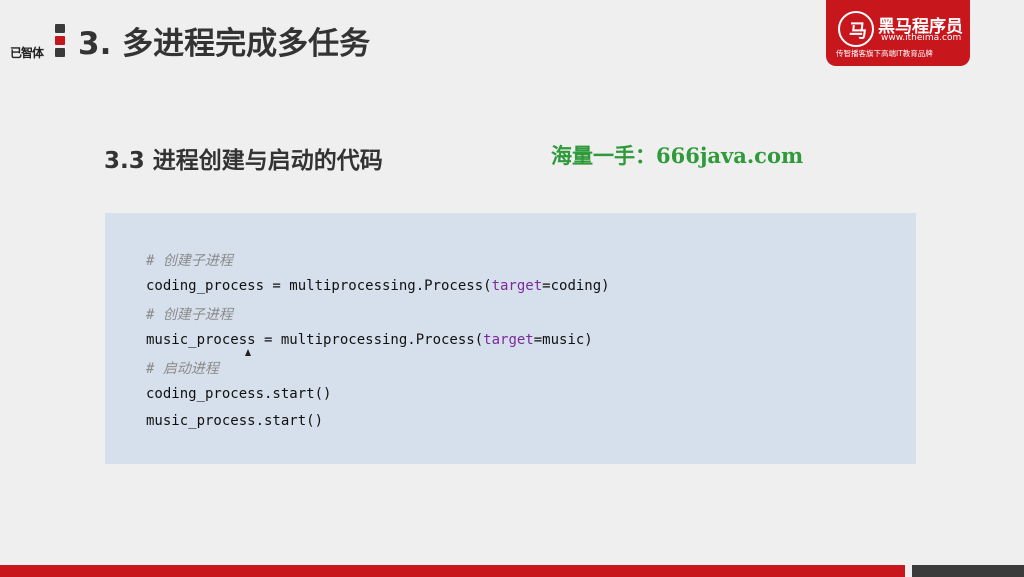  I want to click on horse-logo-icon: 马, so click(856, 29).